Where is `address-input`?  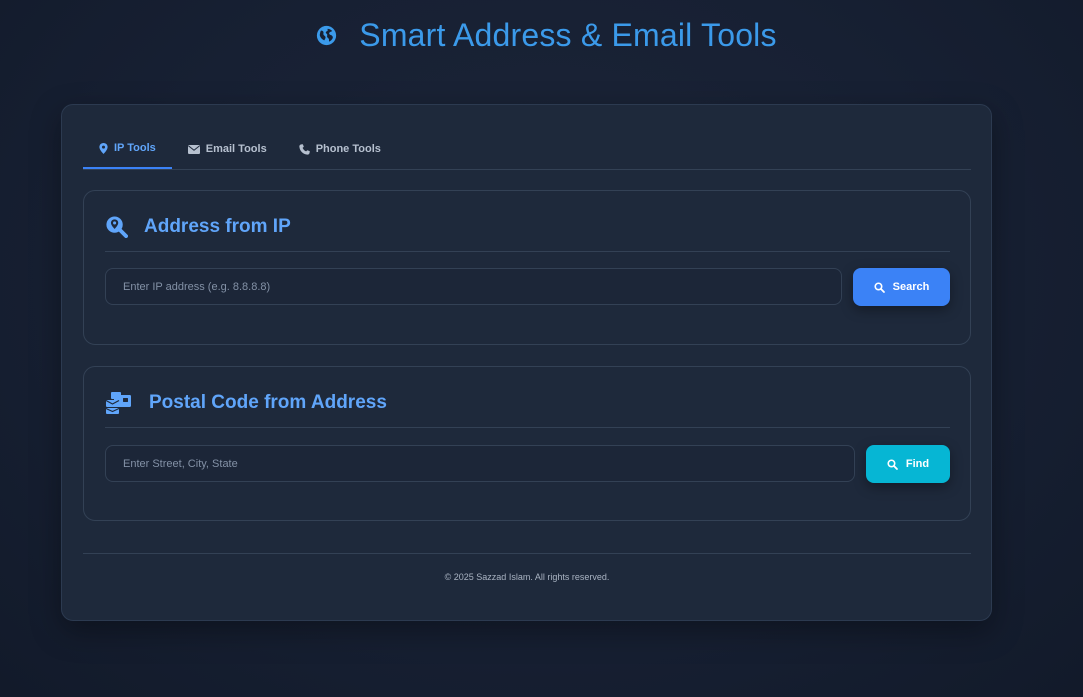
address-input is located at coordinates (480, 463).